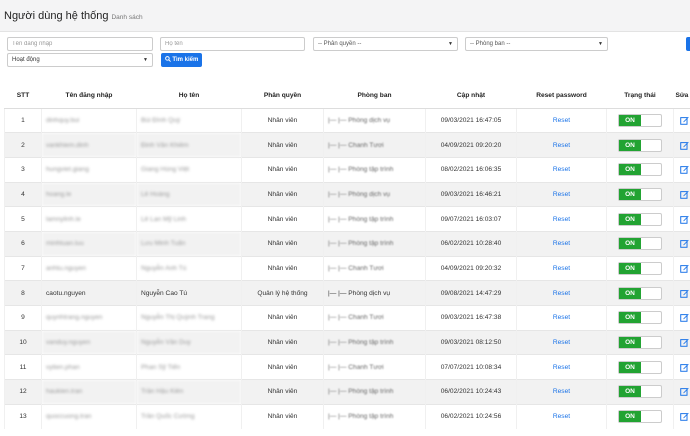  What do you see at coordinates (471, 342) in the screenshot?
I see `cell-updated: 09/03/2021 08:12:50` at bounding box center [471, 342].